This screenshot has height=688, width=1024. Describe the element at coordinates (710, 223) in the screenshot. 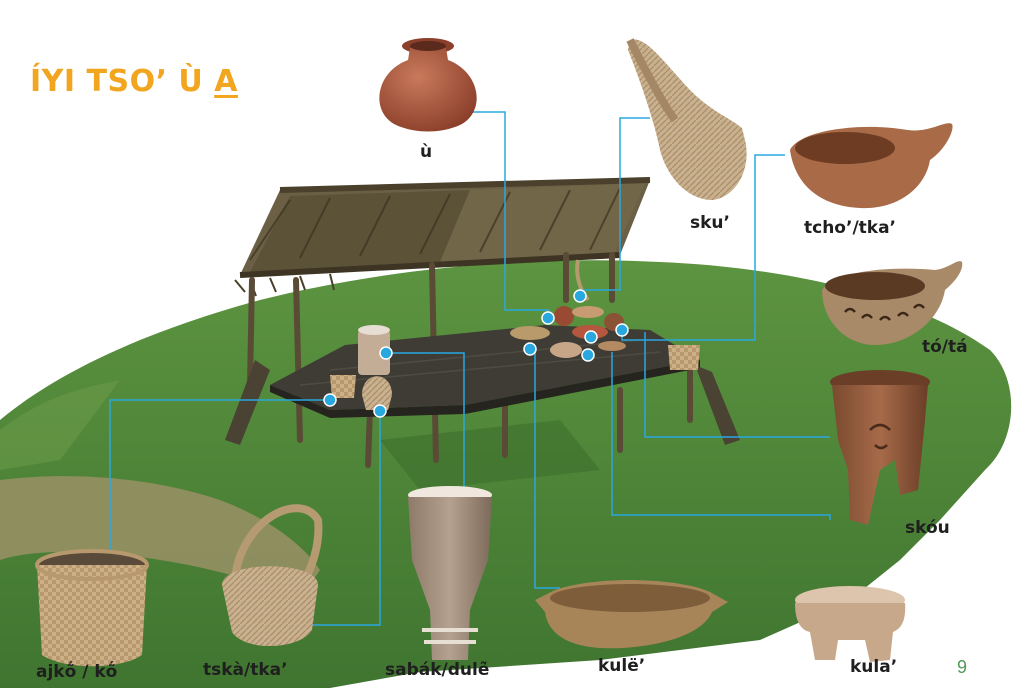

I see `label-sku: sku’` at that location.